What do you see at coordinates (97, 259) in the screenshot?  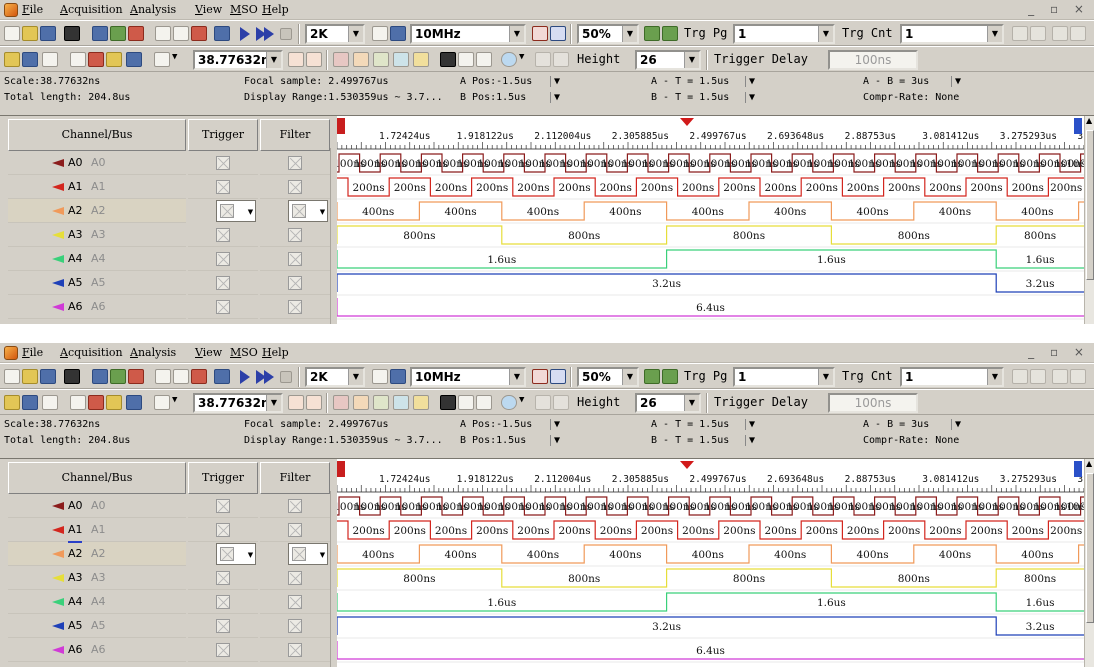 I see `channel-cell: A4 A4` at bounding box center [97, 259].